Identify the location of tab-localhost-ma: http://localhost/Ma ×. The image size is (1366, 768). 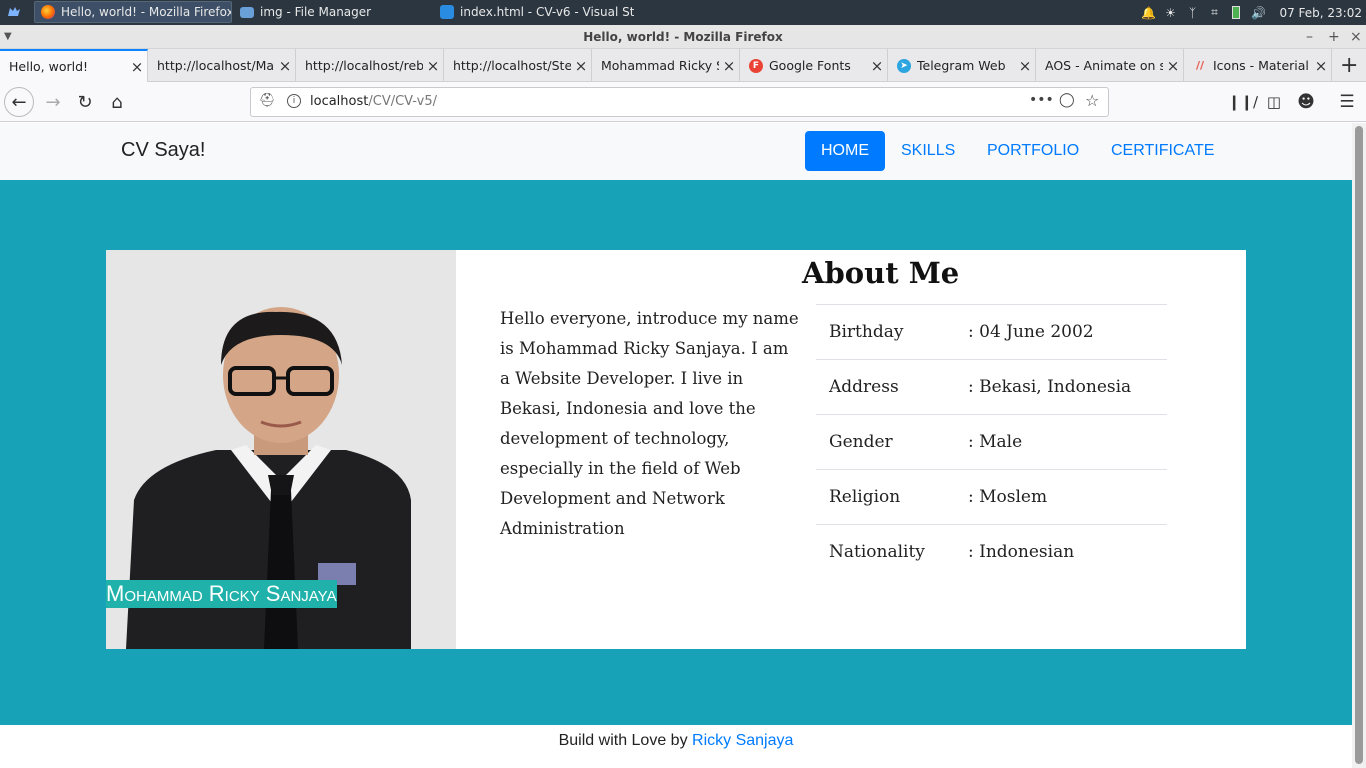
(222, 65).